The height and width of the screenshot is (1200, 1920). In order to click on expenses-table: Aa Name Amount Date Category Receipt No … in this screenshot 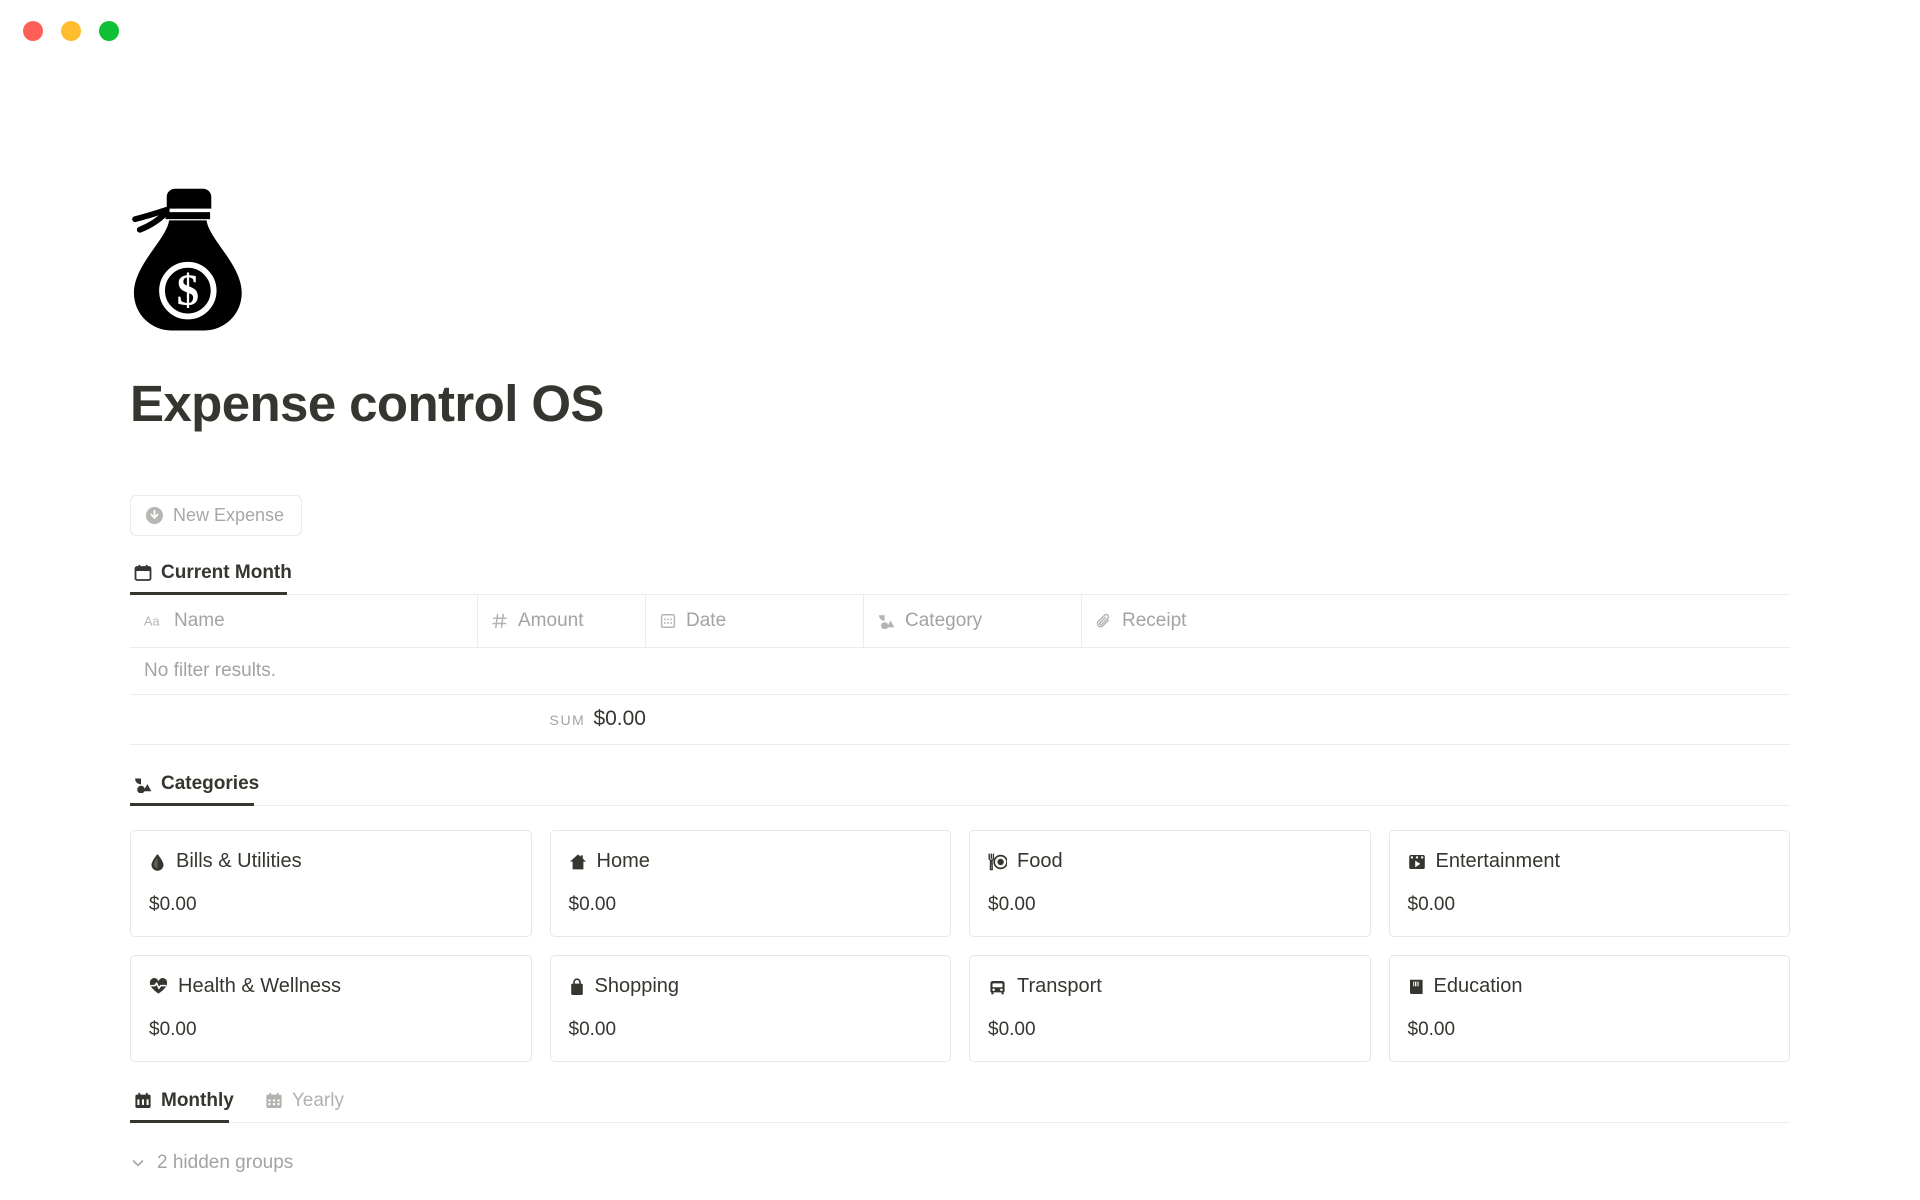, I will do `click(960, 670)`.